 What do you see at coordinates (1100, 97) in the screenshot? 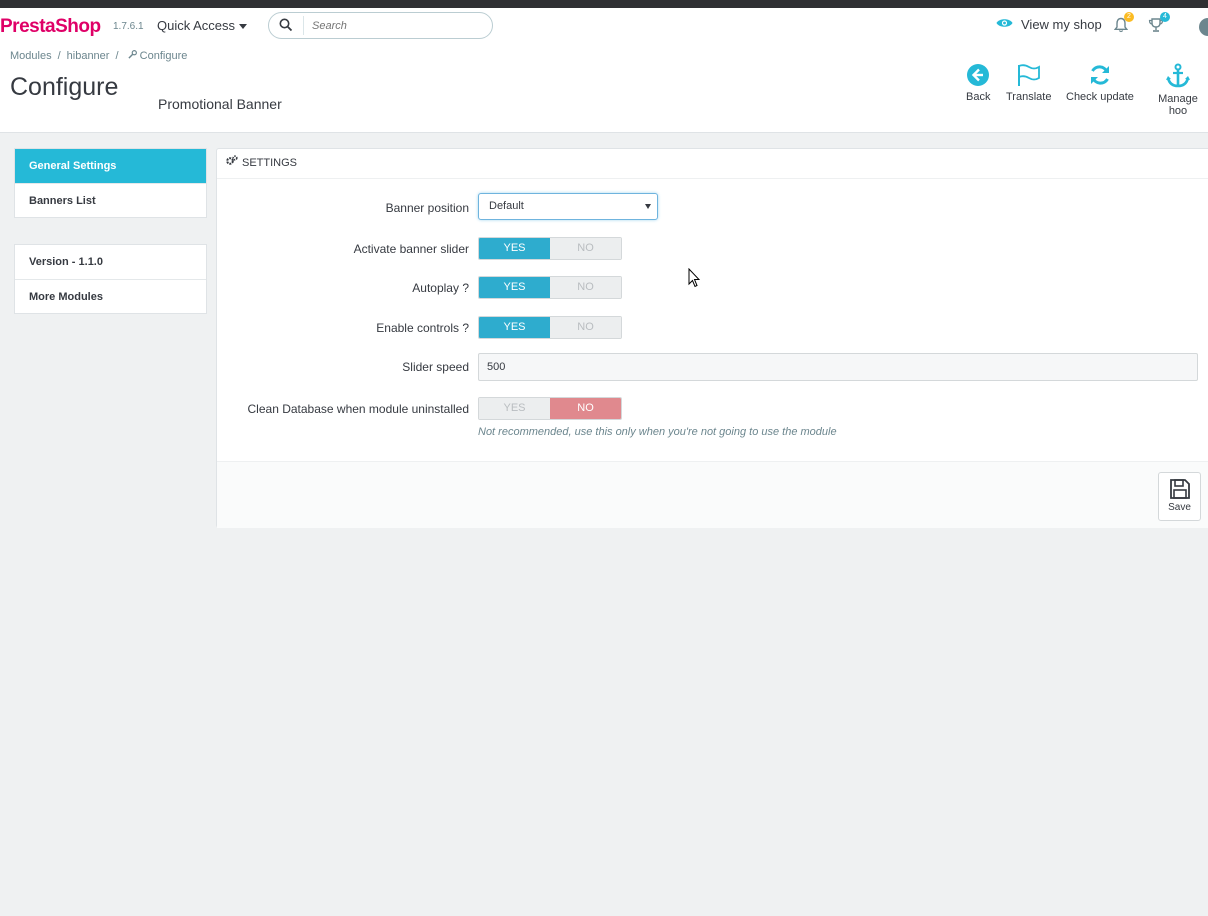
I see `check-update-label: Check update` at bounding box center [1100, 97].